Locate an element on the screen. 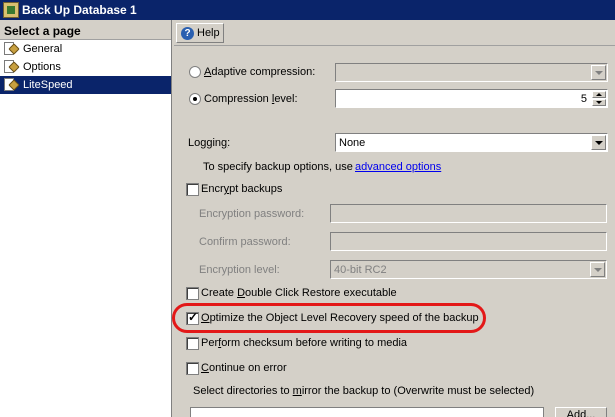 The height and width of the screenshot is (417, 615). nav-item-options: Options is located at coordinates (85, 67).